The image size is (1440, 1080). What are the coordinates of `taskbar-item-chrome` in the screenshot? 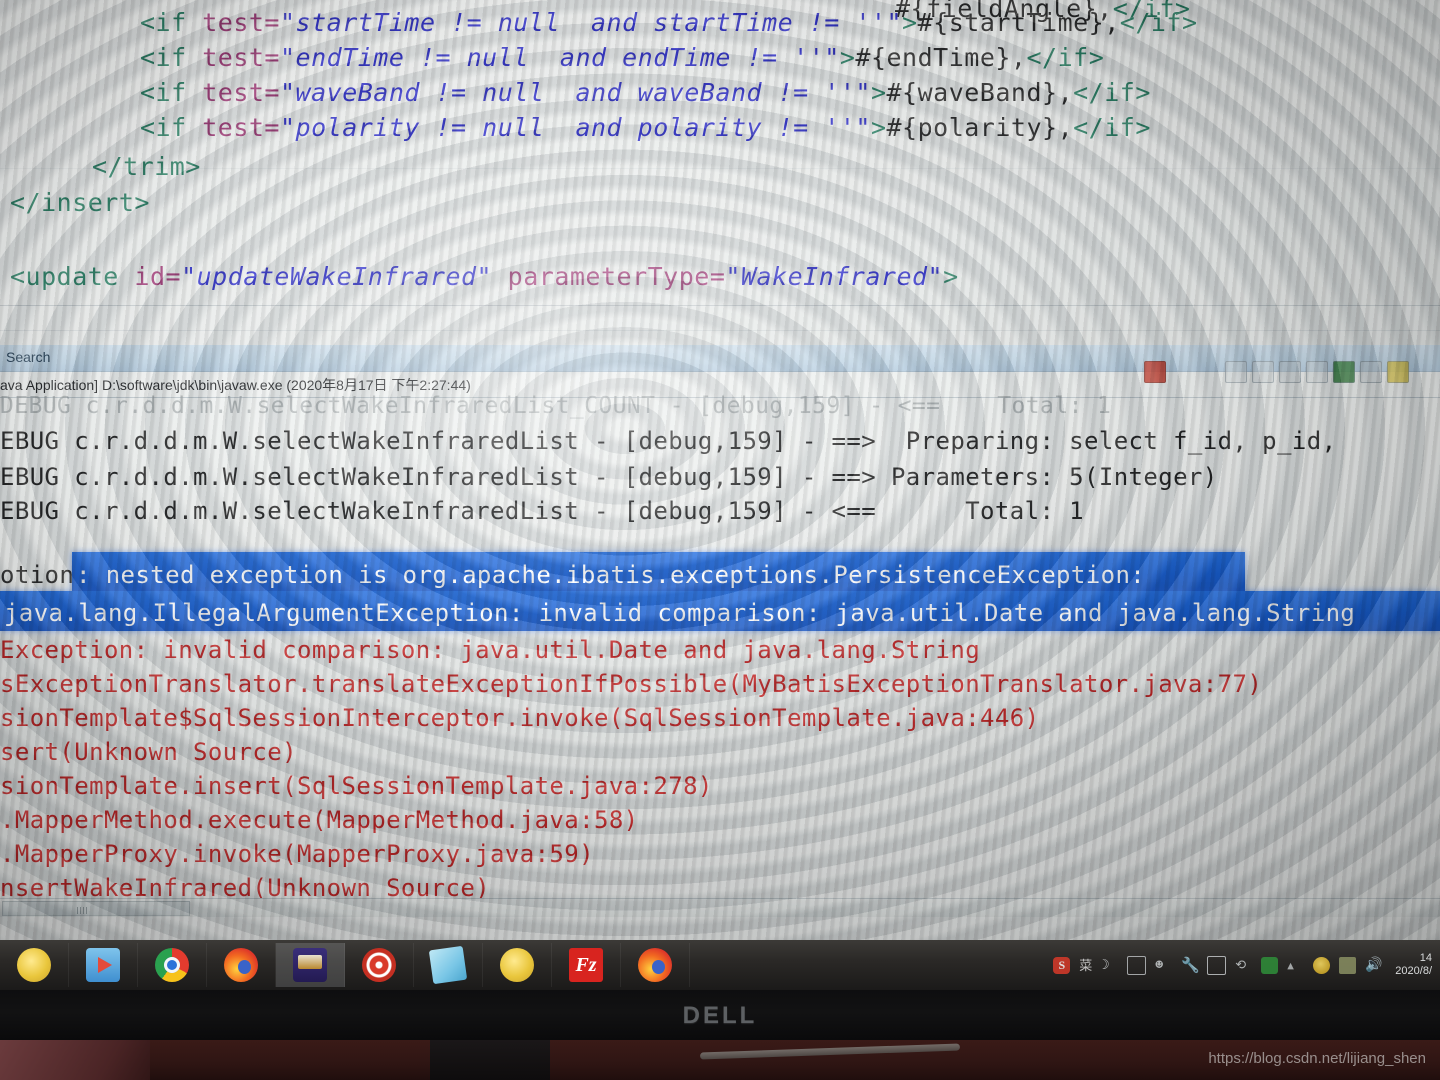 It's located at (172, 965).